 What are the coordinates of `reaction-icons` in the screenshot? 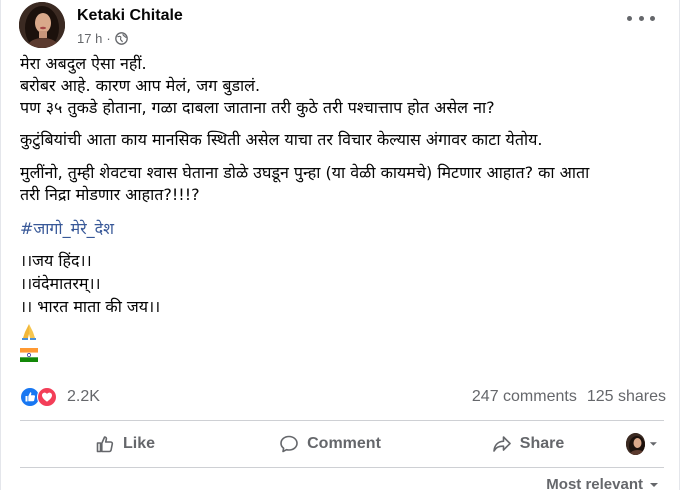 It's located at (38, 397).